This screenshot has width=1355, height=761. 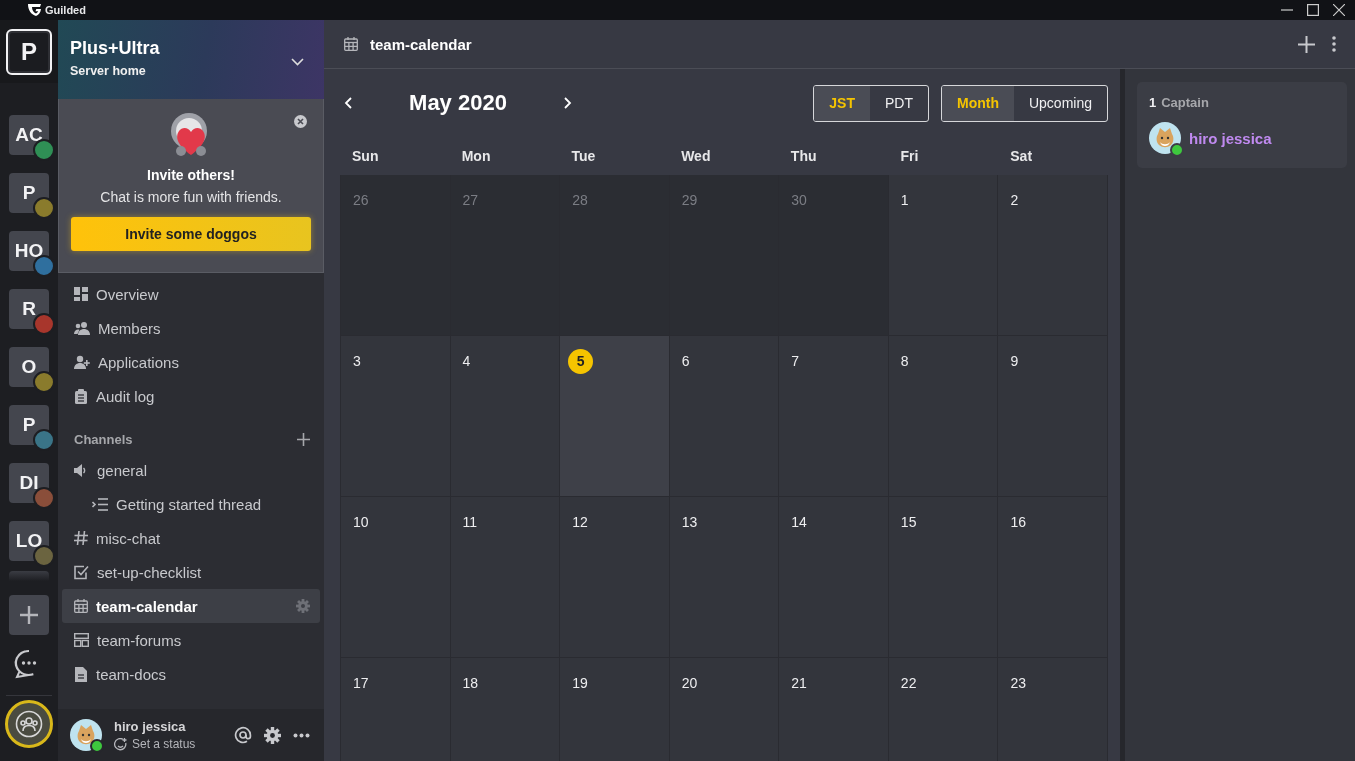 I want to click on channel-title: team-calendar, so click(x=421, y=44).